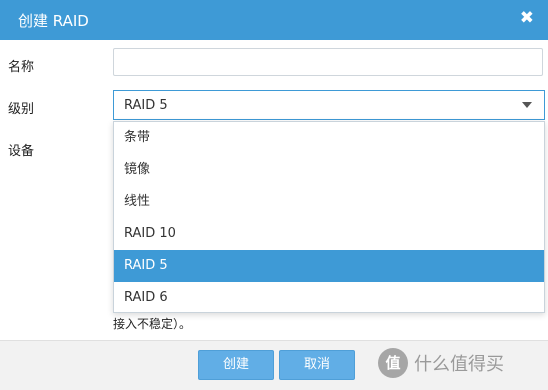 The height and width of the screenshot is (390, 548). Describe the element at coordinates (527, 105) in the screenshot. I see `chevron-down-icon` at that location.